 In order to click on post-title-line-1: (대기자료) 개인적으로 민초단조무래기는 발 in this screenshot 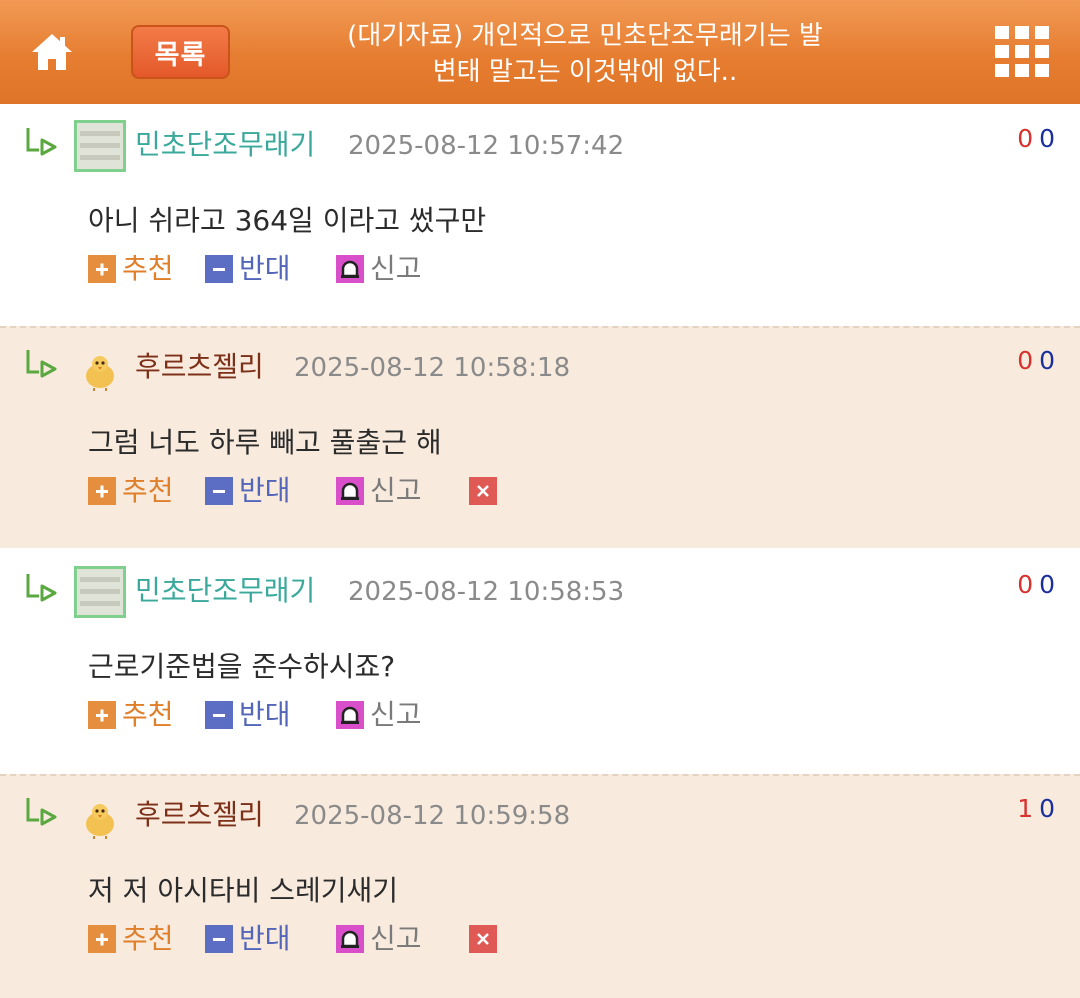, I will do `click(585, 36)`.